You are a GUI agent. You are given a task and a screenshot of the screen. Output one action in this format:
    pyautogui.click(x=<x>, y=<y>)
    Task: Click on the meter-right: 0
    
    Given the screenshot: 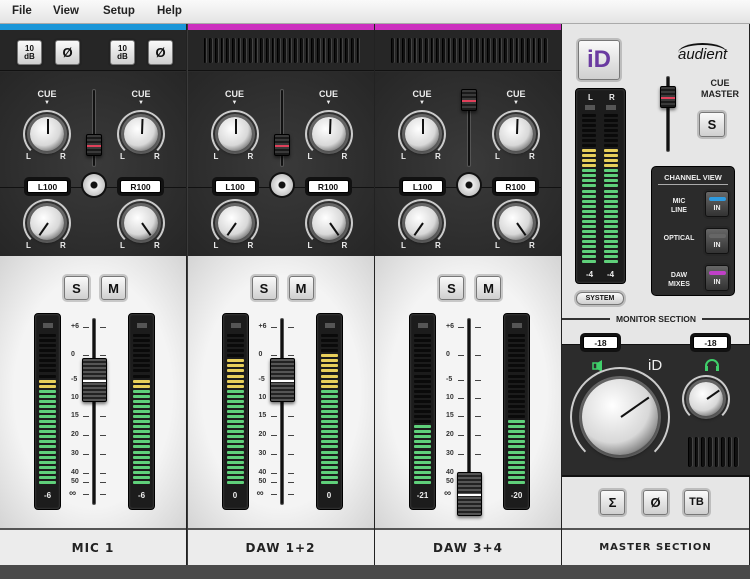 What is the action you would take?
    pyautogui.click(x=329, y=411)
    